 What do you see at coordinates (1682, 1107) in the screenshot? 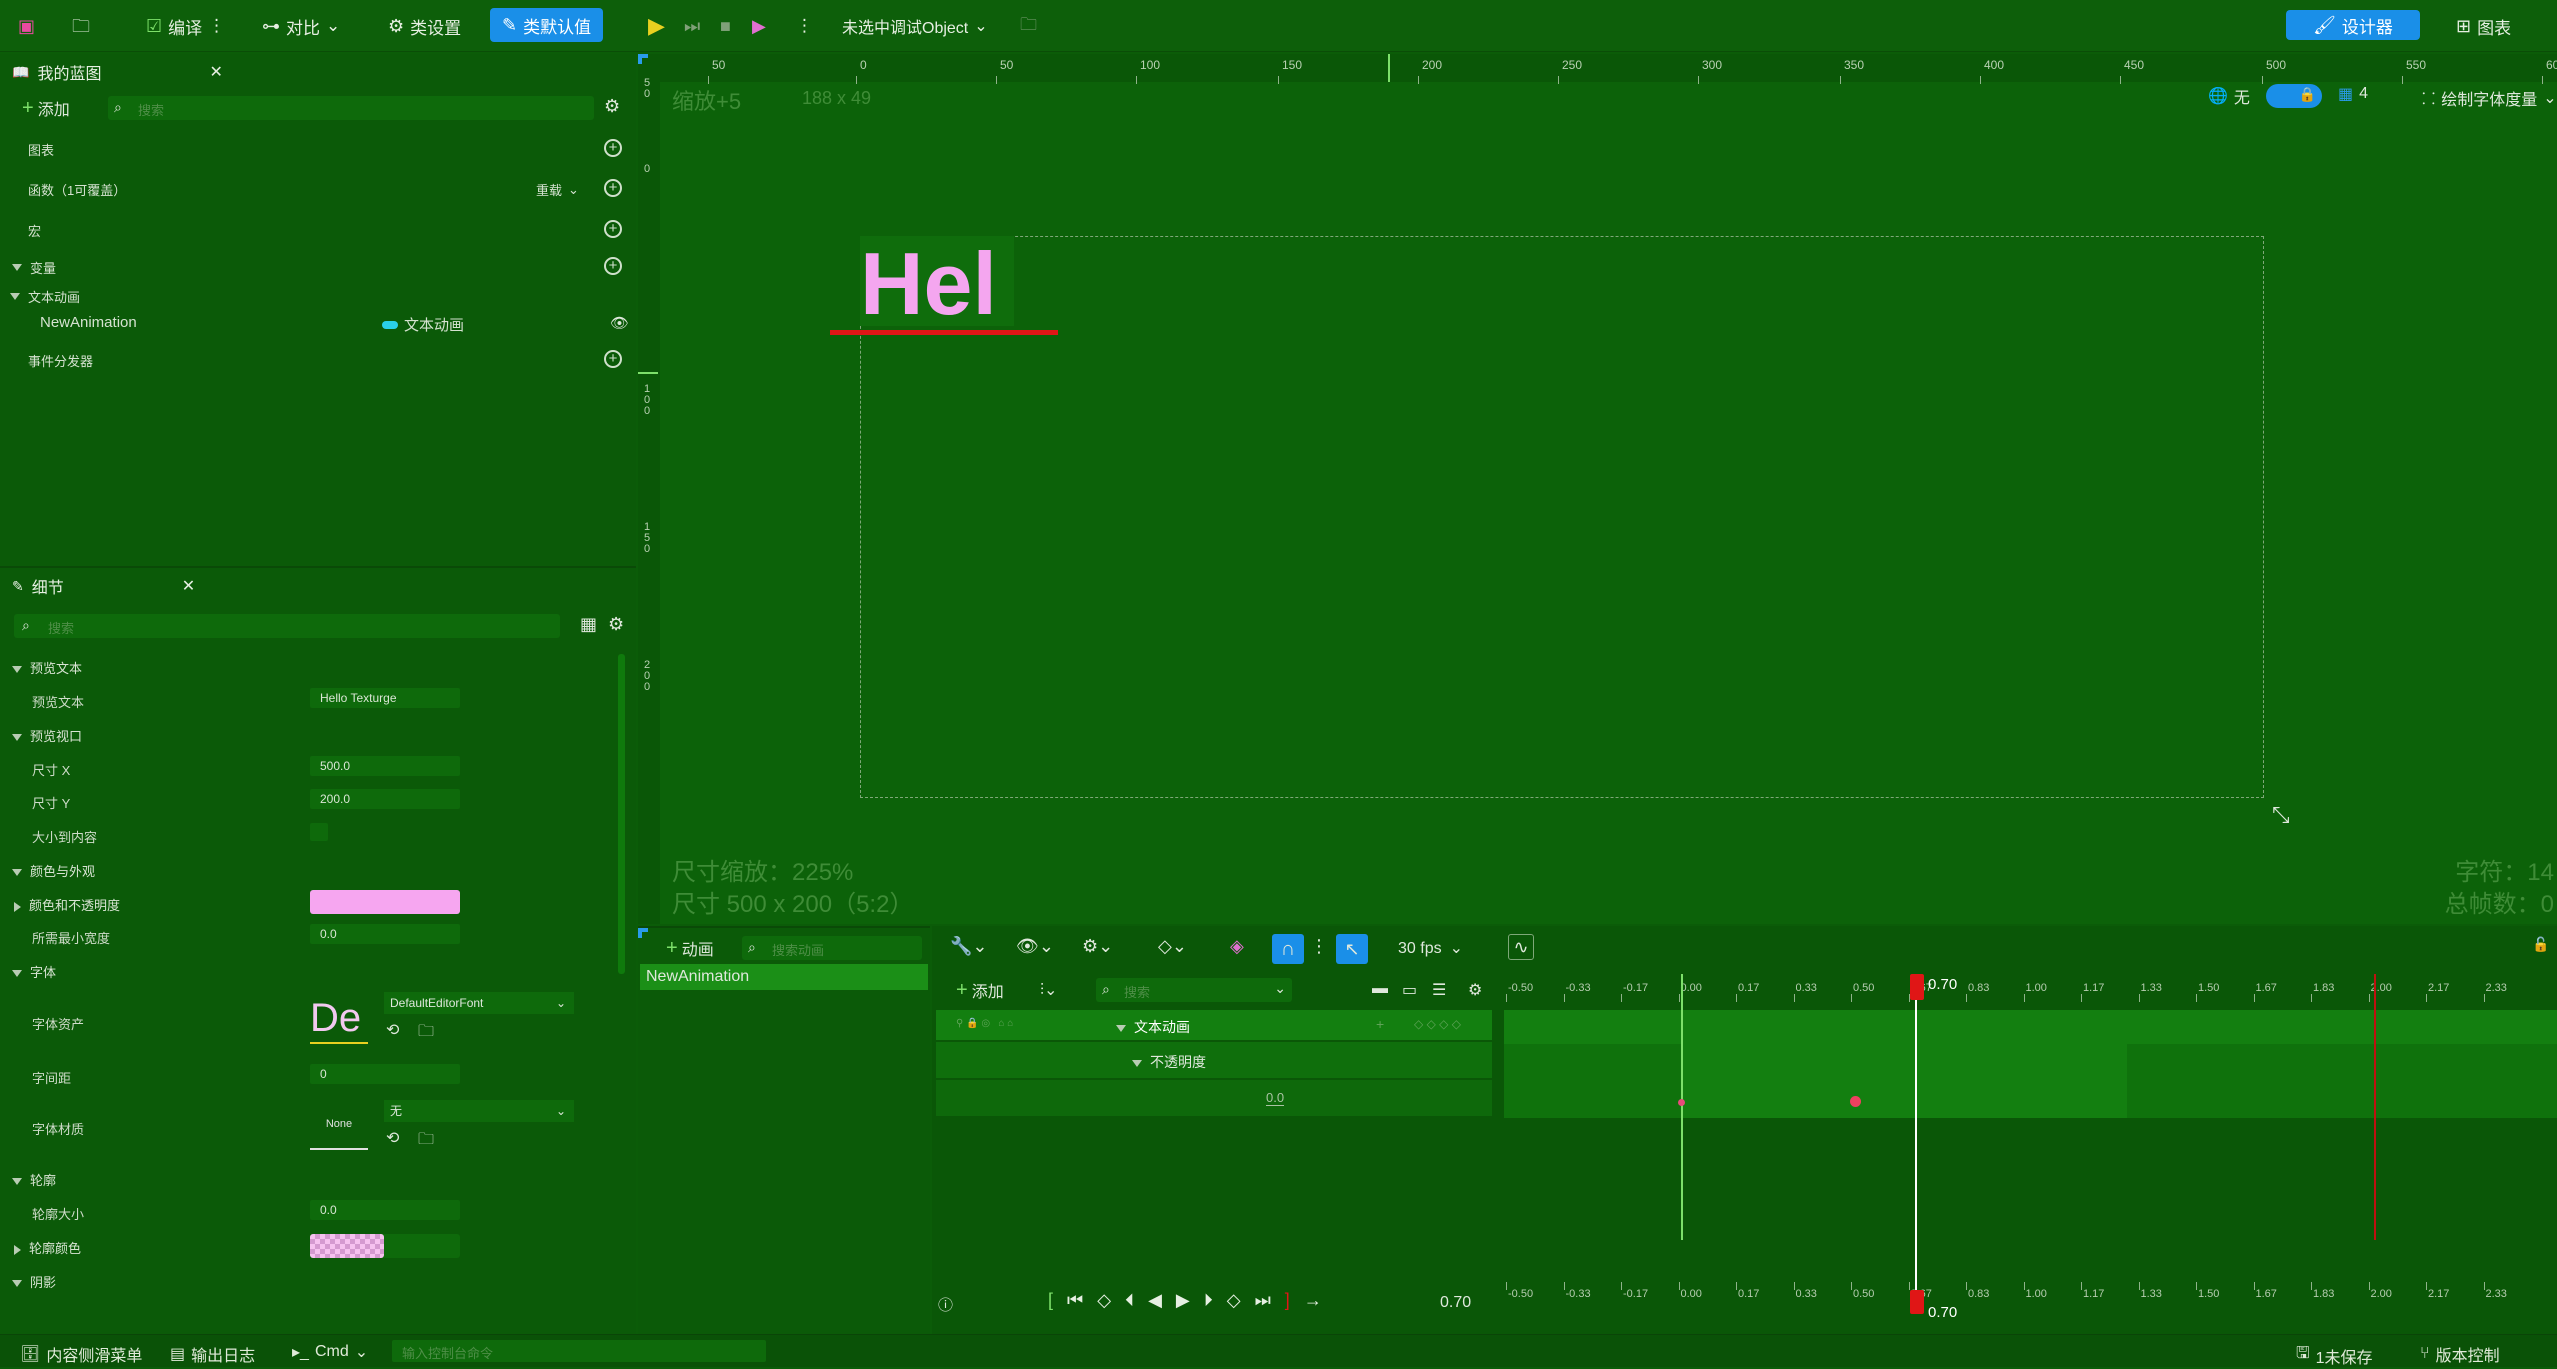
I see `range-start-marker` at bounding box center [1682, 1107].